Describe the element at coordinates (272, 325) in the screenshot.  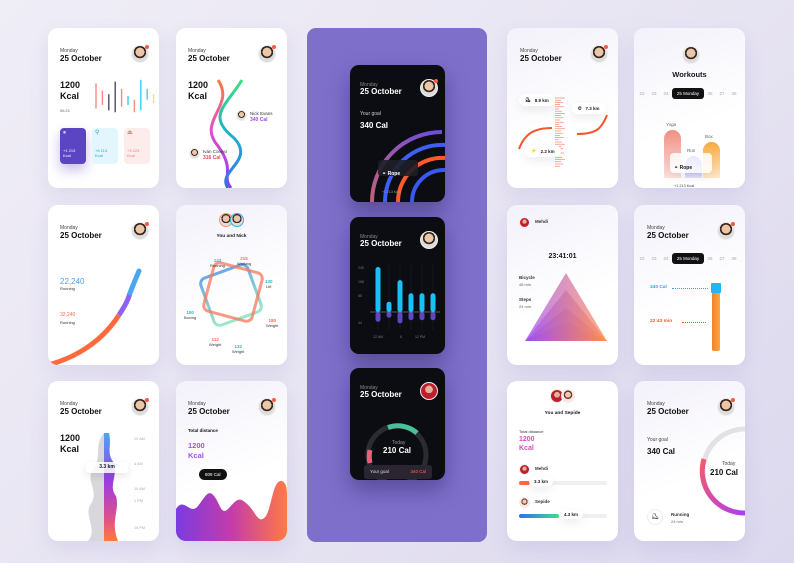
I see `metric-label: Weight` at that location.